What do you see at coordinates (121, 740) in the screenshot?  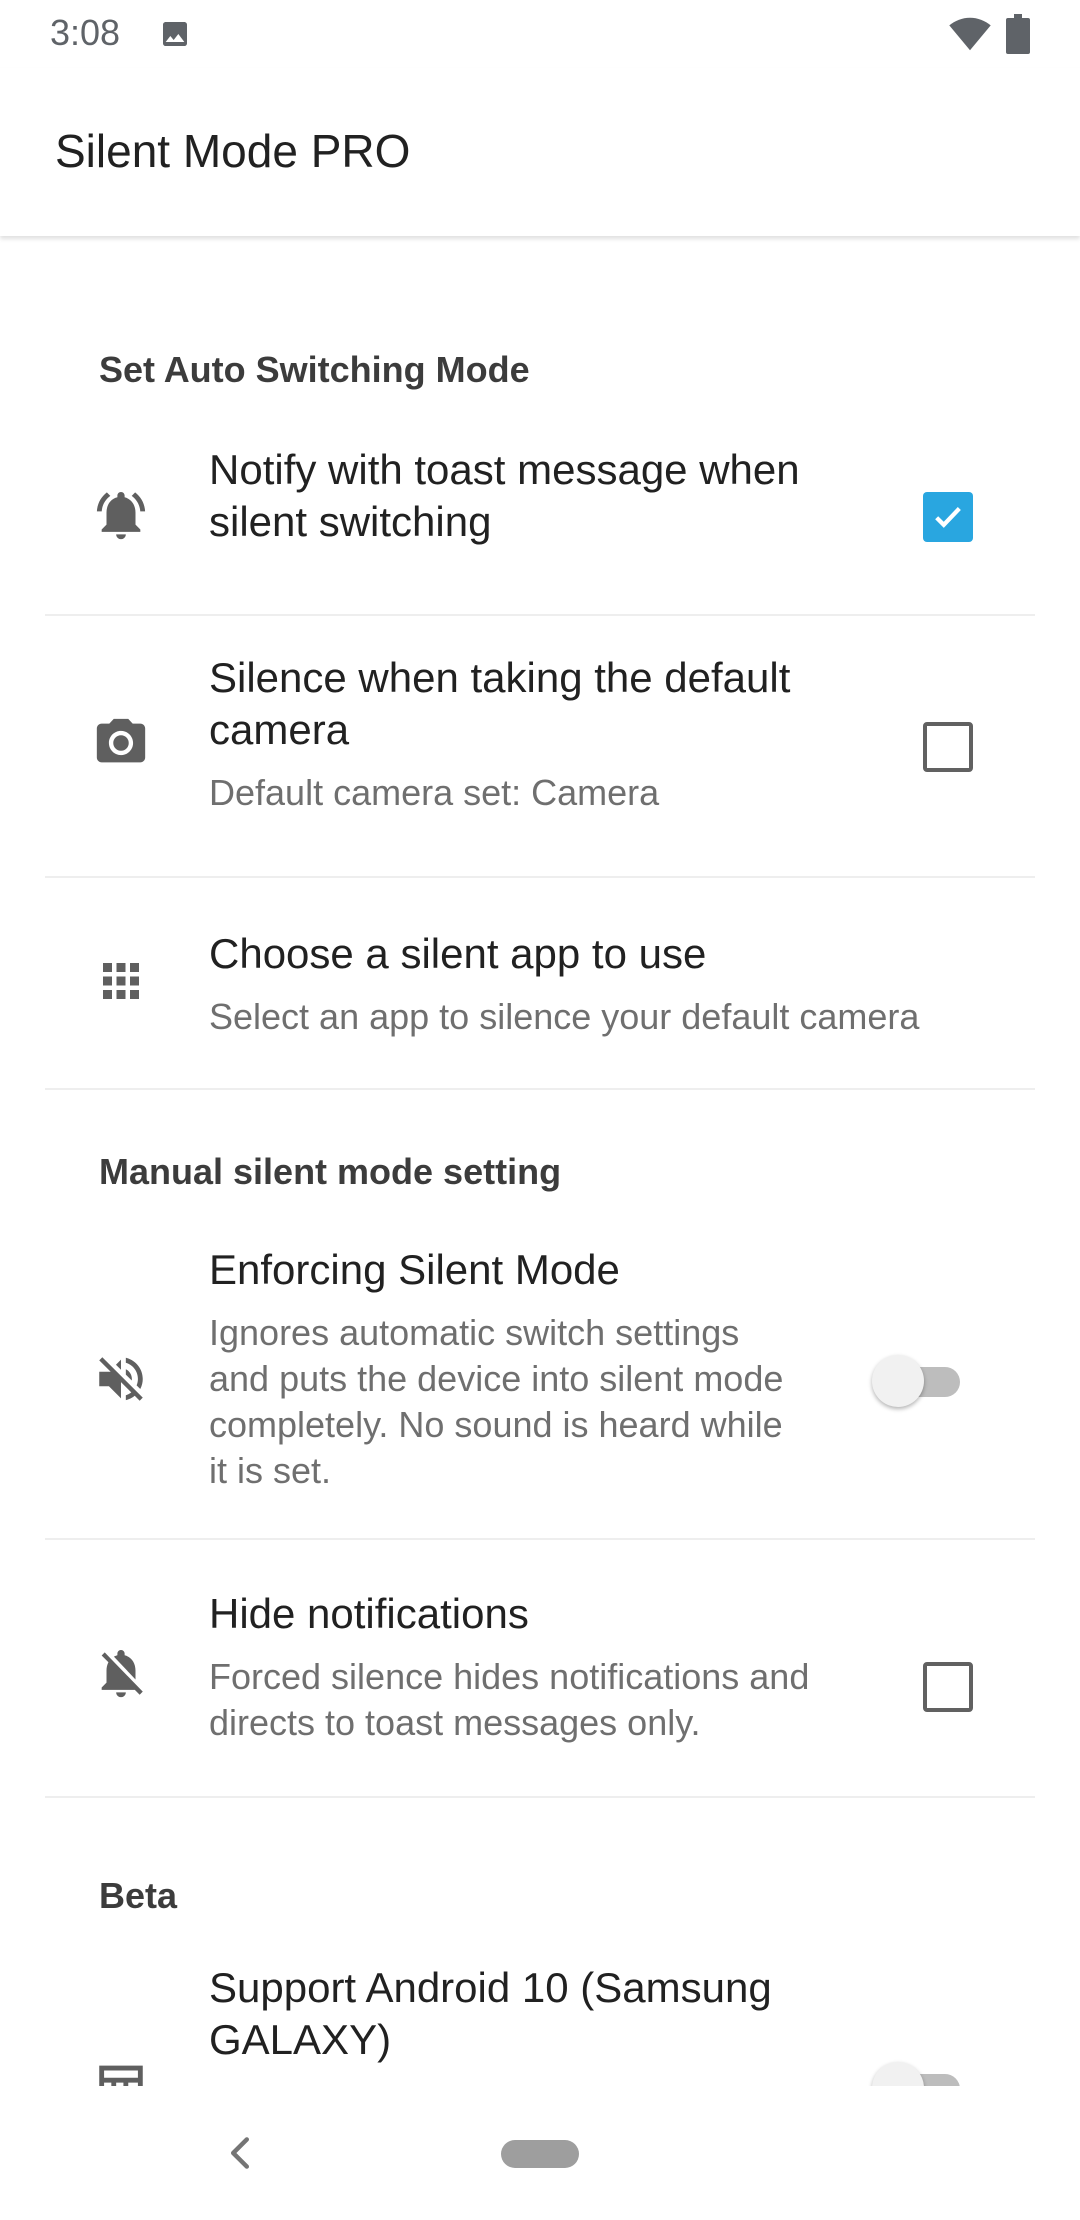 I see `camera-icon` at bounding box center [121, 740].